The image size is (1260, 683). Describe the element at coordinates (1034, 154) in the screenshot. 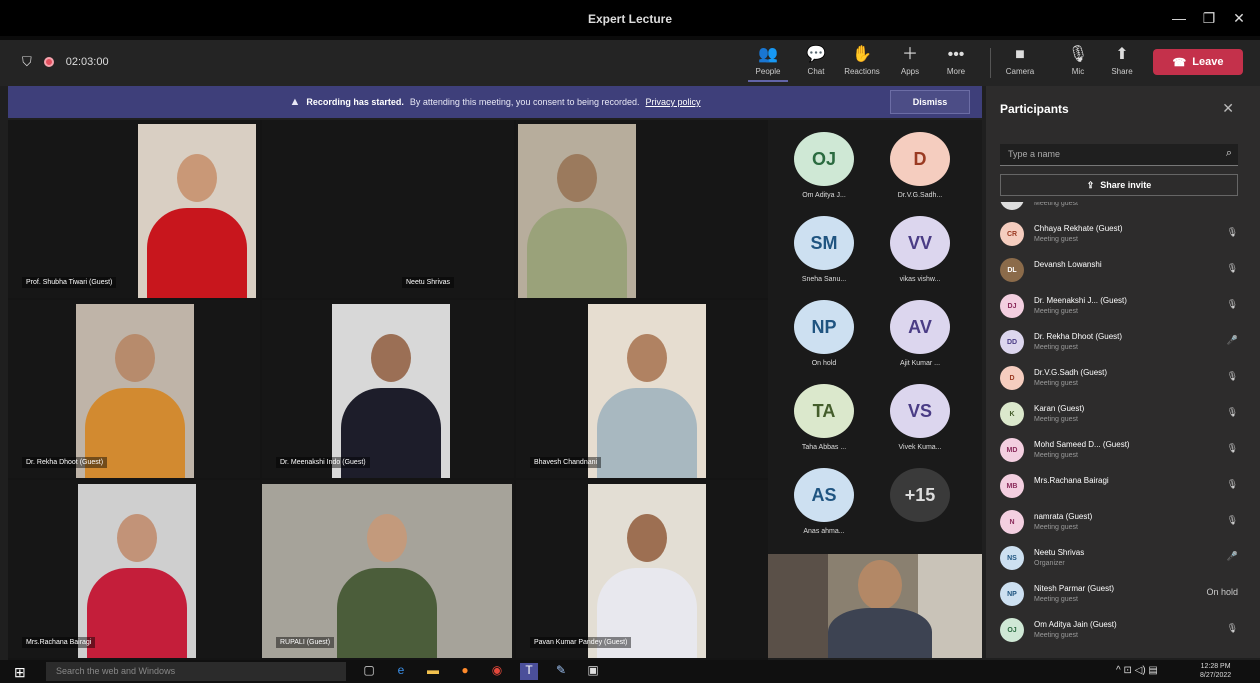

I see `search-placeholder: Type a name` at that location.